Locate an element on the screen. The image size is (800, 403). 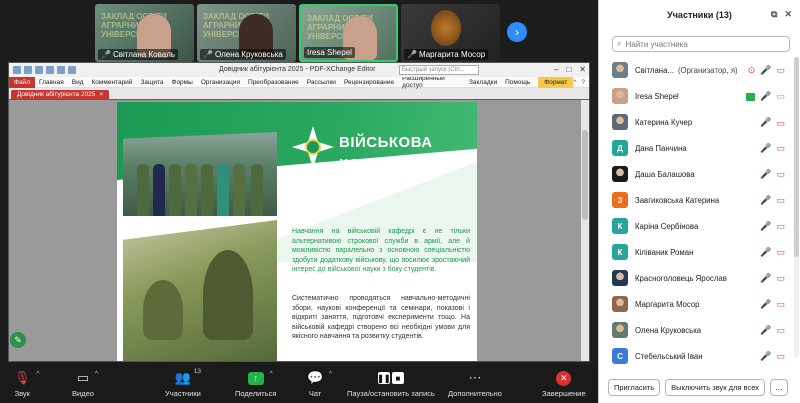
participant-row: Олена Круковська 🎤 ▭ is located at coordinates (696, 330).